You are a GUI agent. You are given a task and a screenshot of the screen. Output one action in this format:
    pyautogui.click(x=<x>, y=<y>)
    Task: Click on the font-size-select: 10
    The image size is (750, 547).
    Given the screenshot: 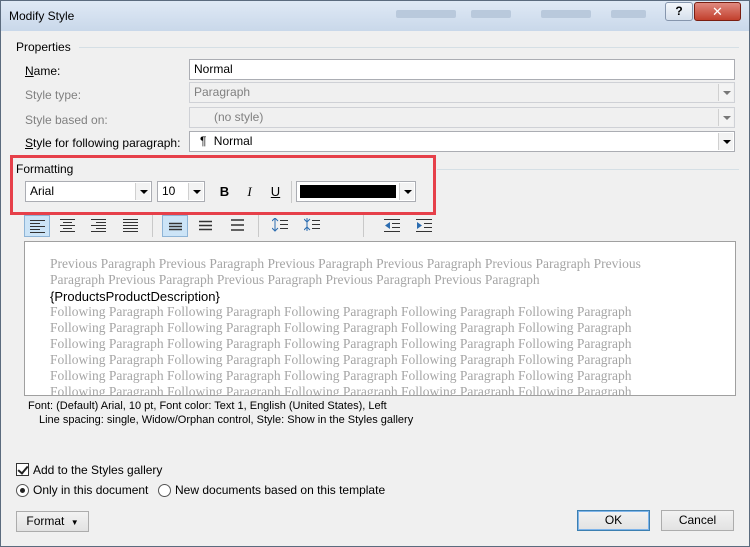 What is the action you would take?
    pyautogui.click(x=181, y=191)
    